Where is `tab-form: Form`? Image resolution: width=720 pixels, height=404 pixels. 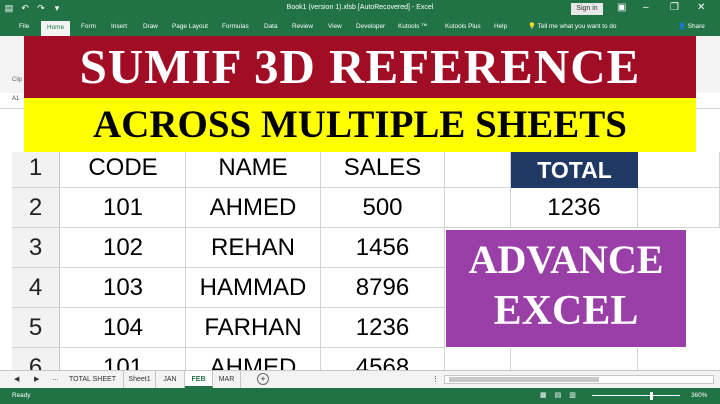
tab-form: Form is located at coordinates (88, 26).